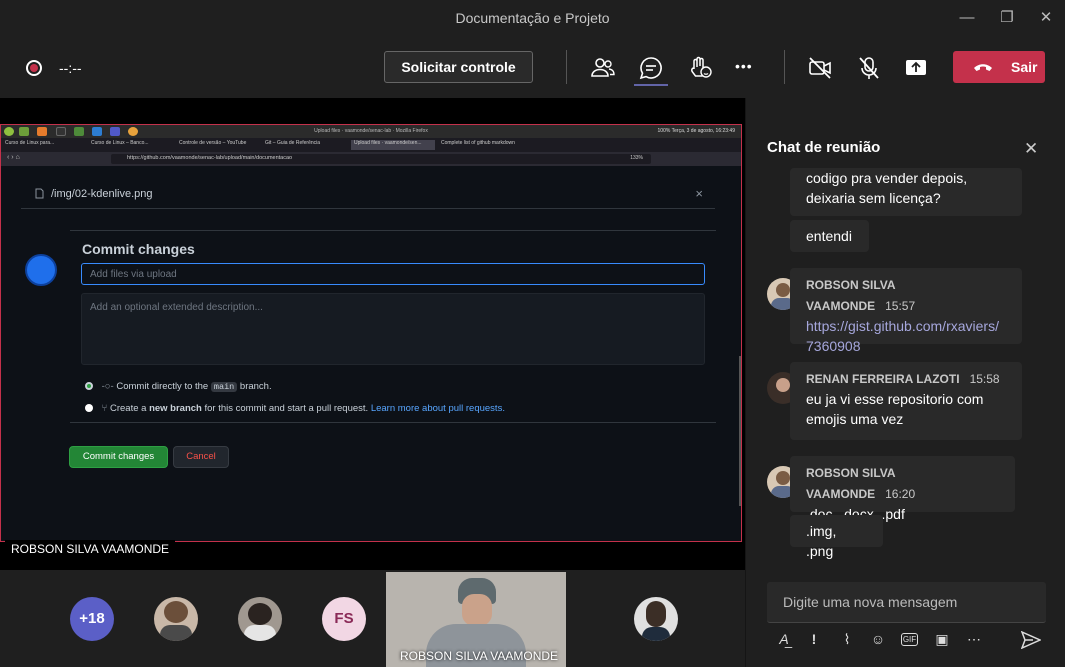  I want to click on cancel-button: Cancel, so click(201, 457).